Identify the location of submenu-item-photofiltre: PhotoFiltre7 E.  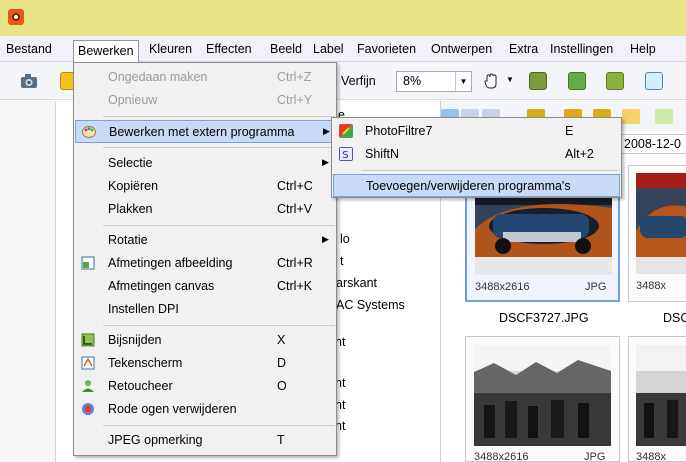
(476, 131).